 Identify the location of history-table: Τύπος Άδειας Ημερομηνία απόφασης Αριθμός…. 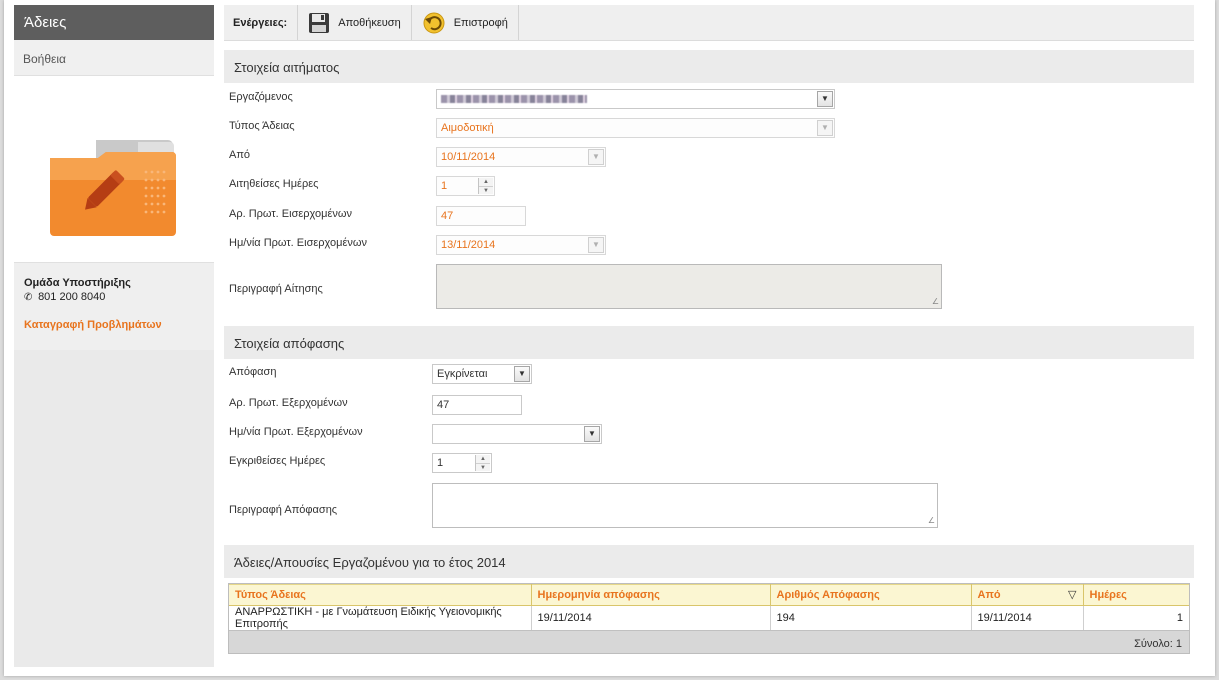
(709, 618).